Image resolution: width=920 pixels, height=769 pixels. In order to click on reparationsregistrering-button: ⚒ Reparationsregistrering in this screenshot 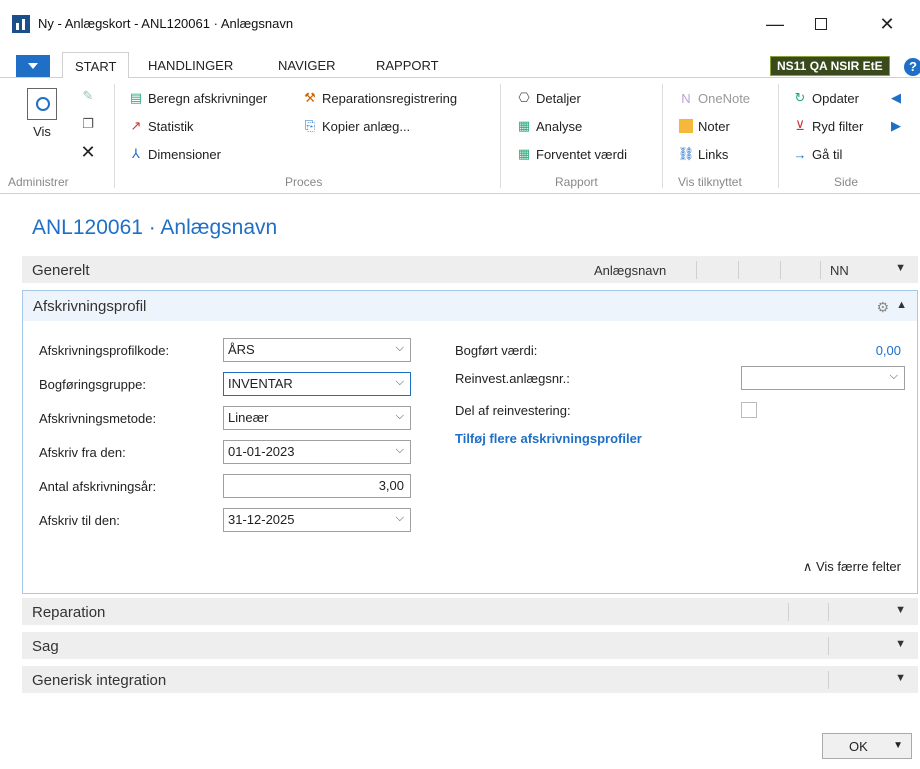, I will do `click(379, 98)`.